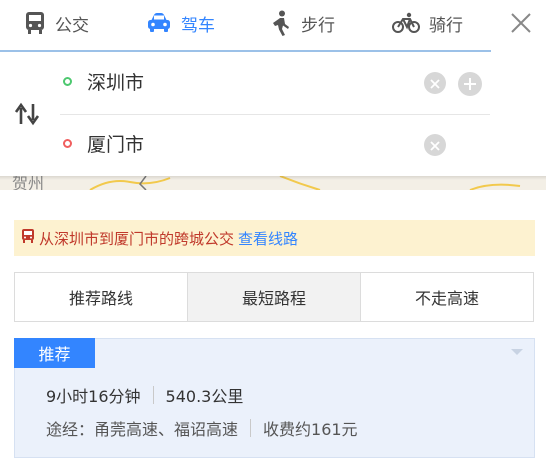  I want to click on tab-drive-label: 驾车, so click(198, 25).